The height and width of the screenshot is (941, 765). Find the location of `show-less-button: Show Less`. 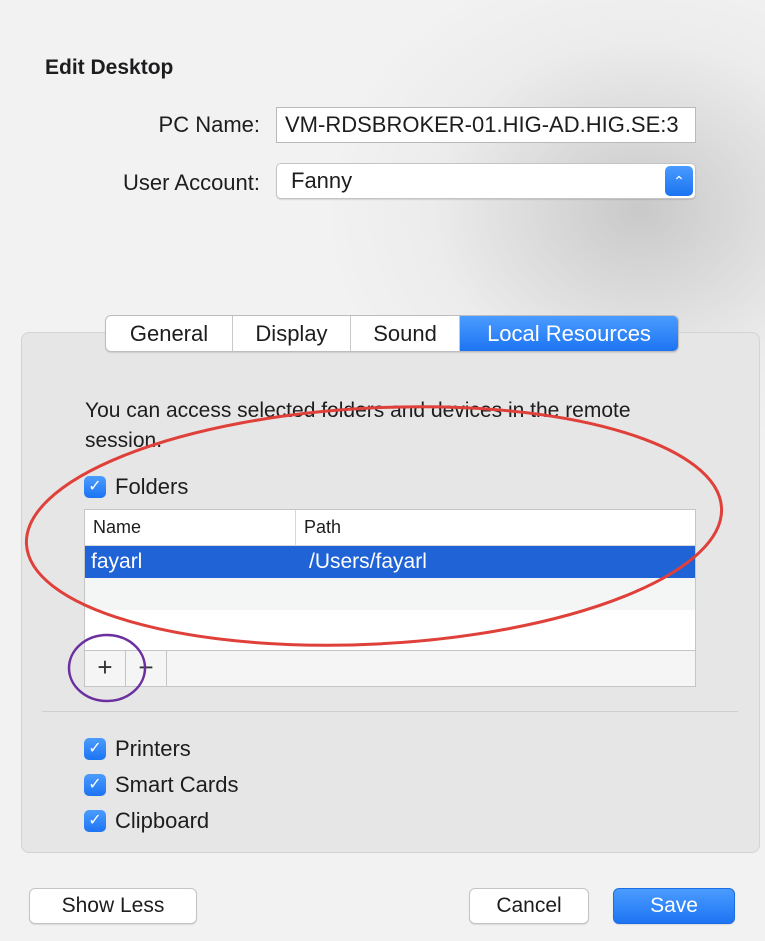

show-less-button: Show Less is located at coordinates (113, 906).